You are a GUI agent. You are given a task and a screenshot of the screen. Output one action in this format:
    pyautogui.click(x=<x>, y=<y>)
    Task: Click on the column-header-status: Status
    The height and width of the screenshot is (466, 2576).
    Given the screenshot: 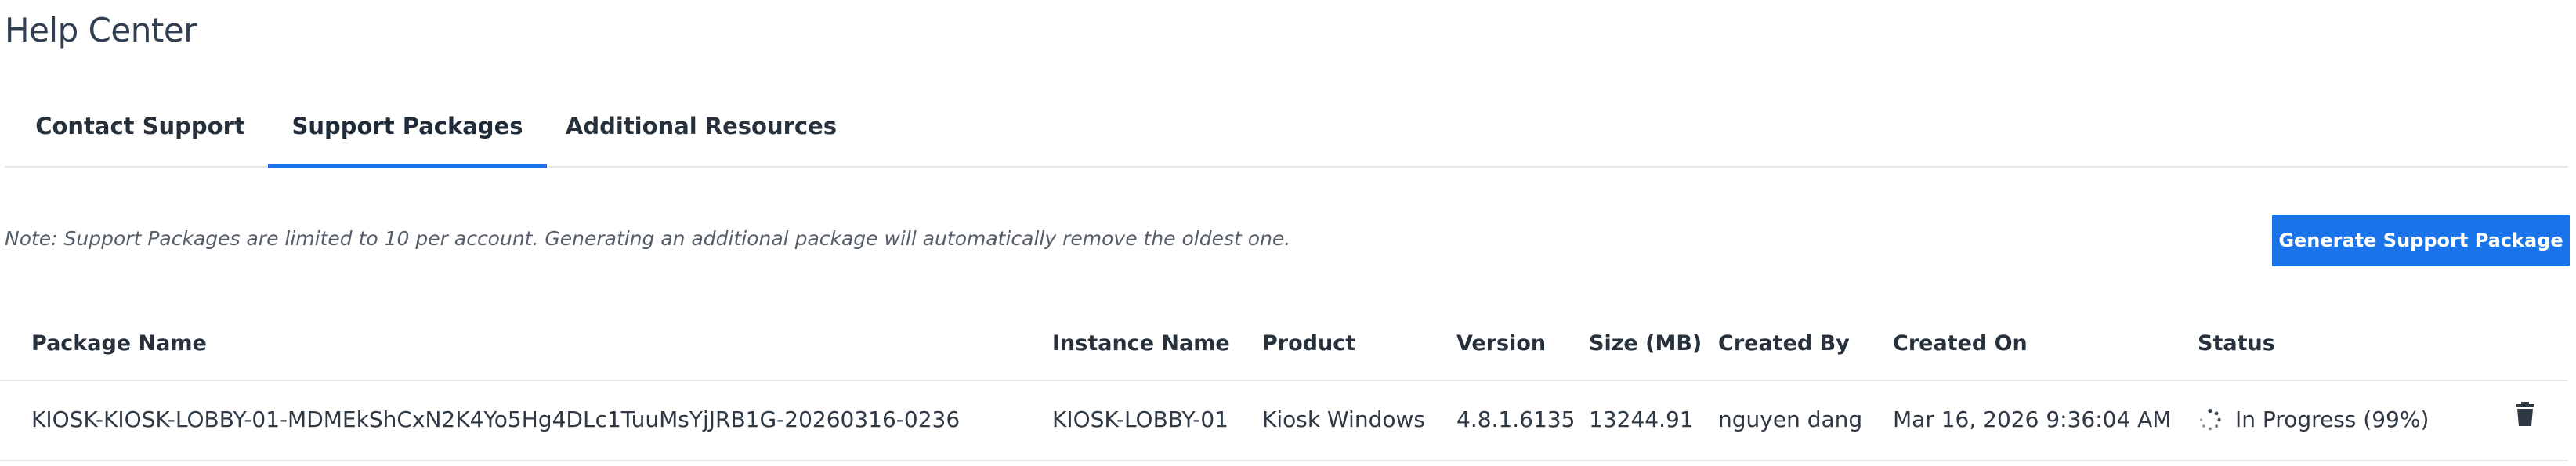 What is the action you would take?
    pyautogui.click(x=2236, y=343)
    